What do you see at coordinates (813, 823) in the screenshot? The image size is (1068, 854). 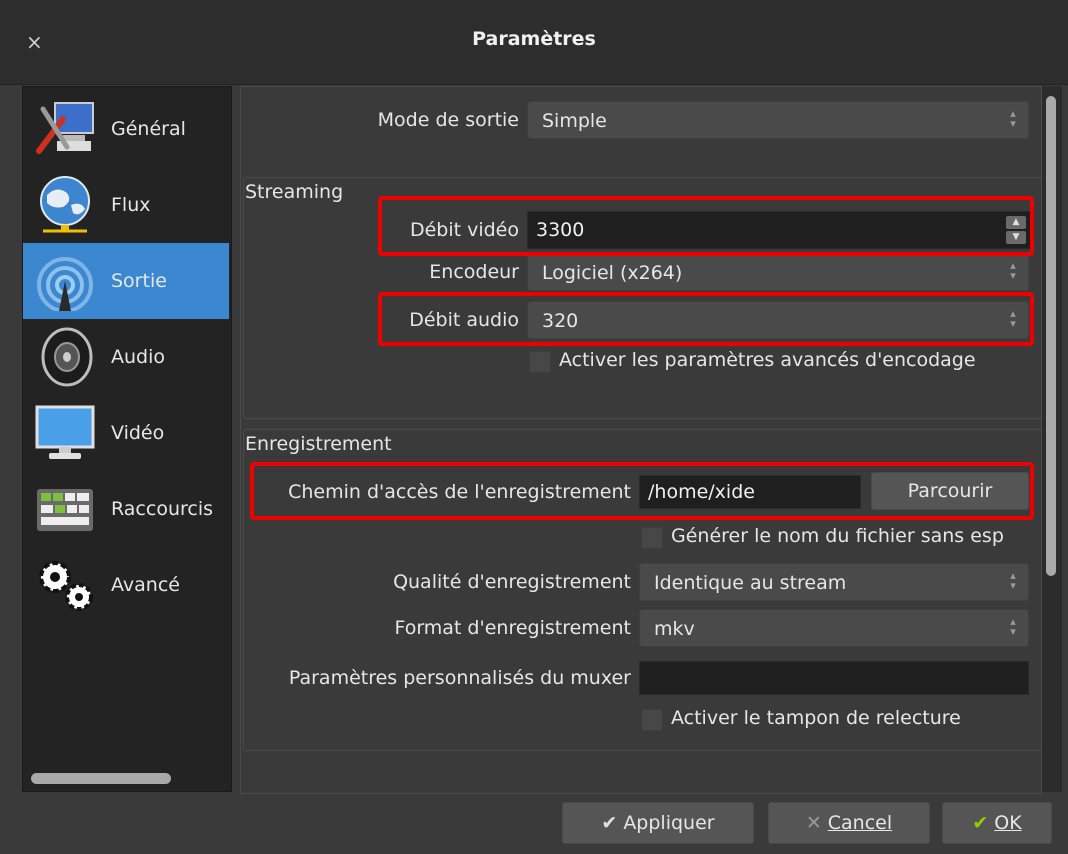 I see `cancel-x-icon: ✕` at bounding box center [813, 823].